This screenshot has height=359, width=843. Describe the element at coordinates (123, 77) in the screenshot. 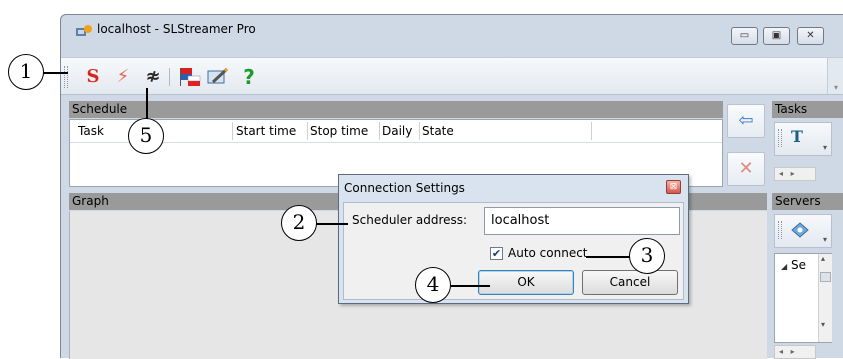

I see `lightning-icon: ⚡` at that location.